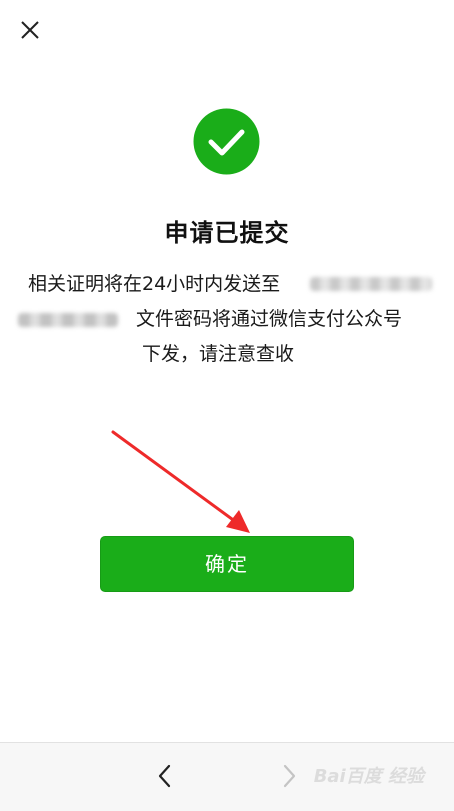 The image size is (454, 811). I want to click on close-icon, so click(30, 30).